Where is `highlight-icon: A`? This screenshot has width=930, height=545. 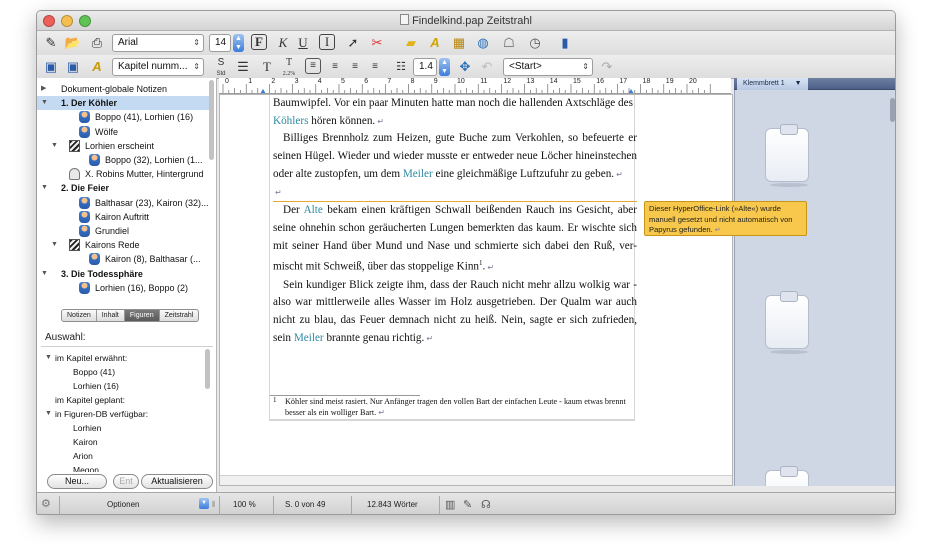
highlight-icon: A is located at coordinates (435, 43).